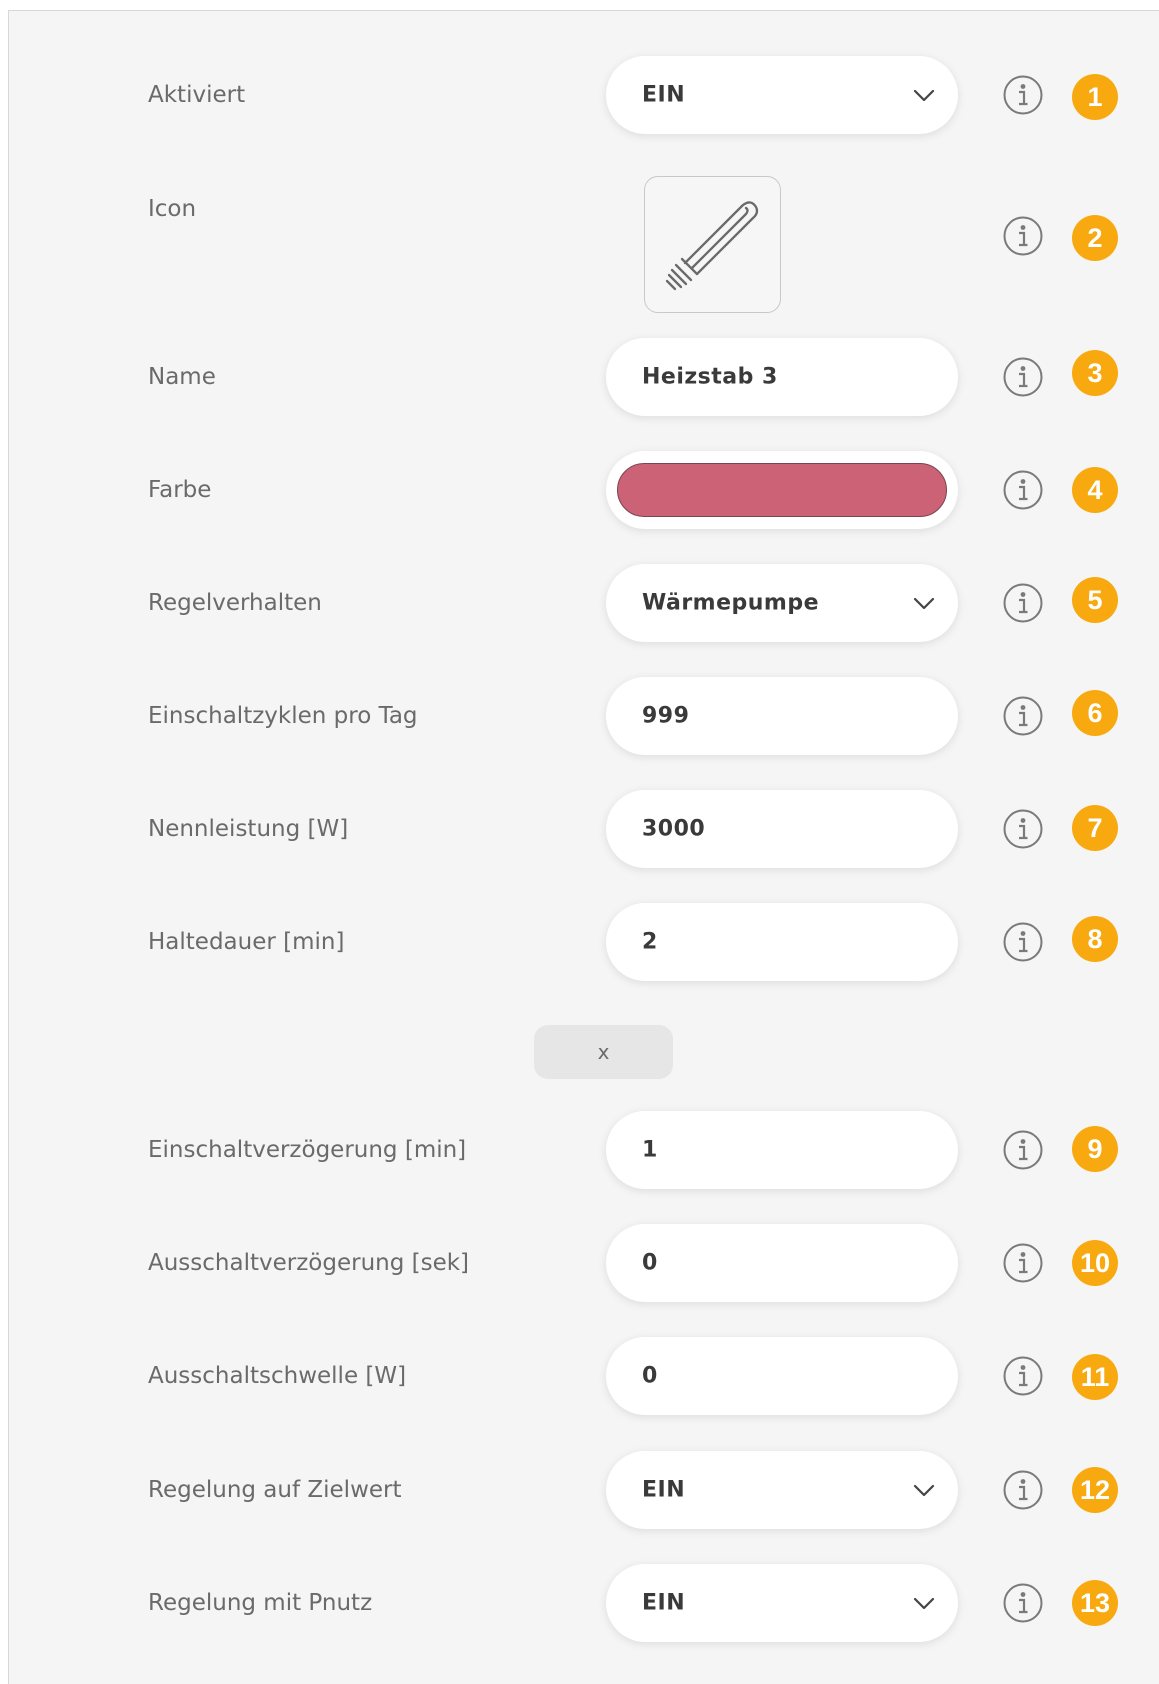 The image size is (1159, 1684). I want to click on switch-off-delay-input: 0, so click(782, 1263).